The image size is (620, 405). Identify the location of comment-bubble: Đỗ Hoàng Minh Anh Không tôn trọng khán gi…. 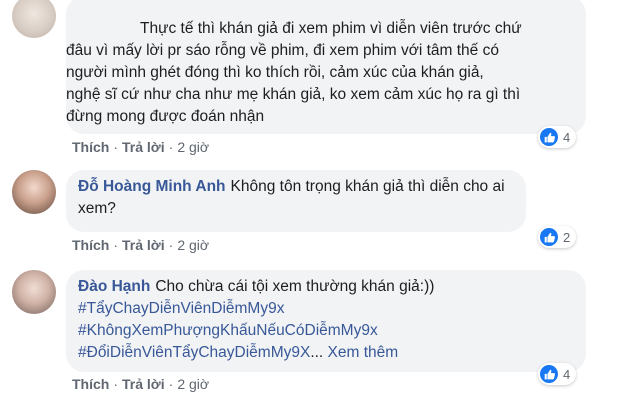
(296, 201).